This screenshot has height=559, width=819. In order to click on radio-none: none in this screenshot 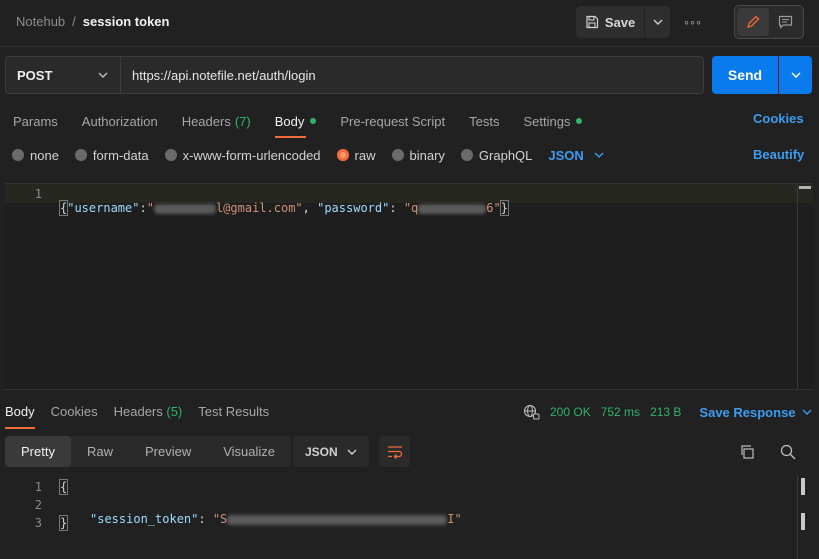, I will do `click(35, 155)`.